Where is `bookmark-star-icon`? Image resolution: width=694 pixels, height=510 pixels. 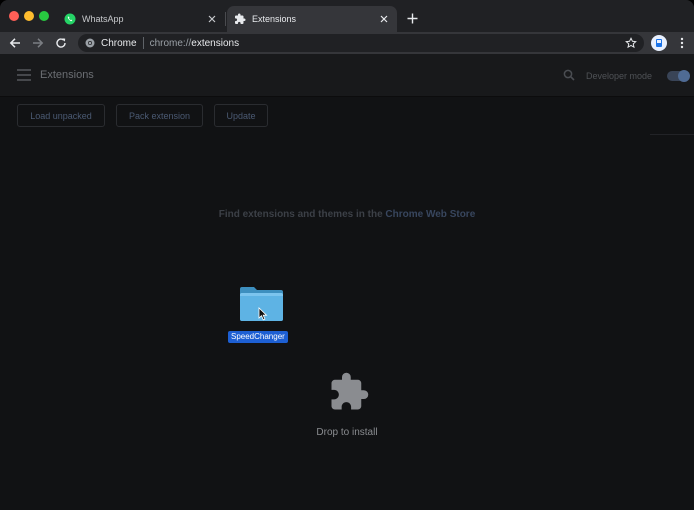
bookmark-star-icon is located at coordinates (631, 43).